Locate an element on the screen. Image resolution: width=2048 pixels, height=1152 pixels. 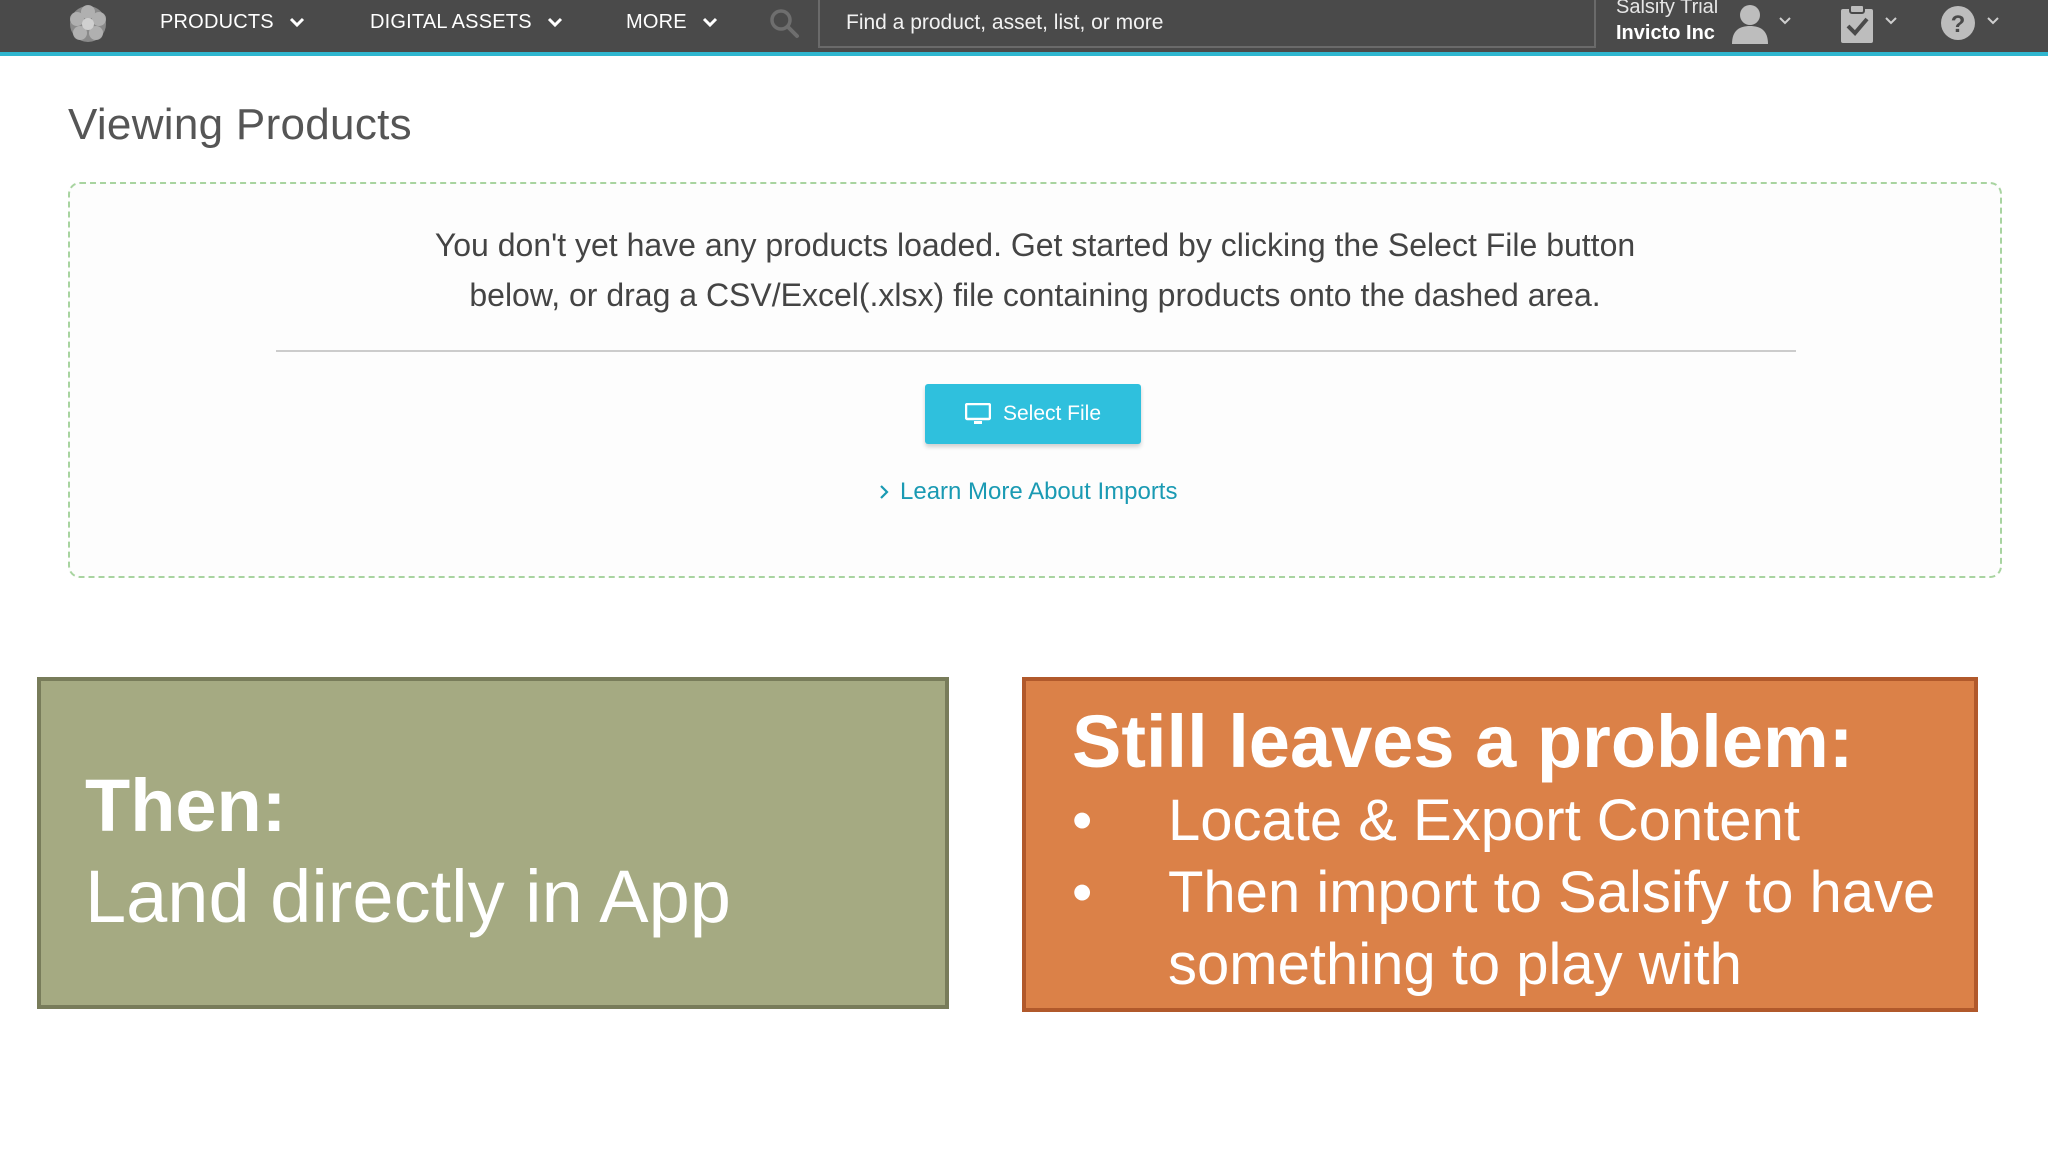
nav-products-menu: PRODUCTS is located at coordinates (233, 22).